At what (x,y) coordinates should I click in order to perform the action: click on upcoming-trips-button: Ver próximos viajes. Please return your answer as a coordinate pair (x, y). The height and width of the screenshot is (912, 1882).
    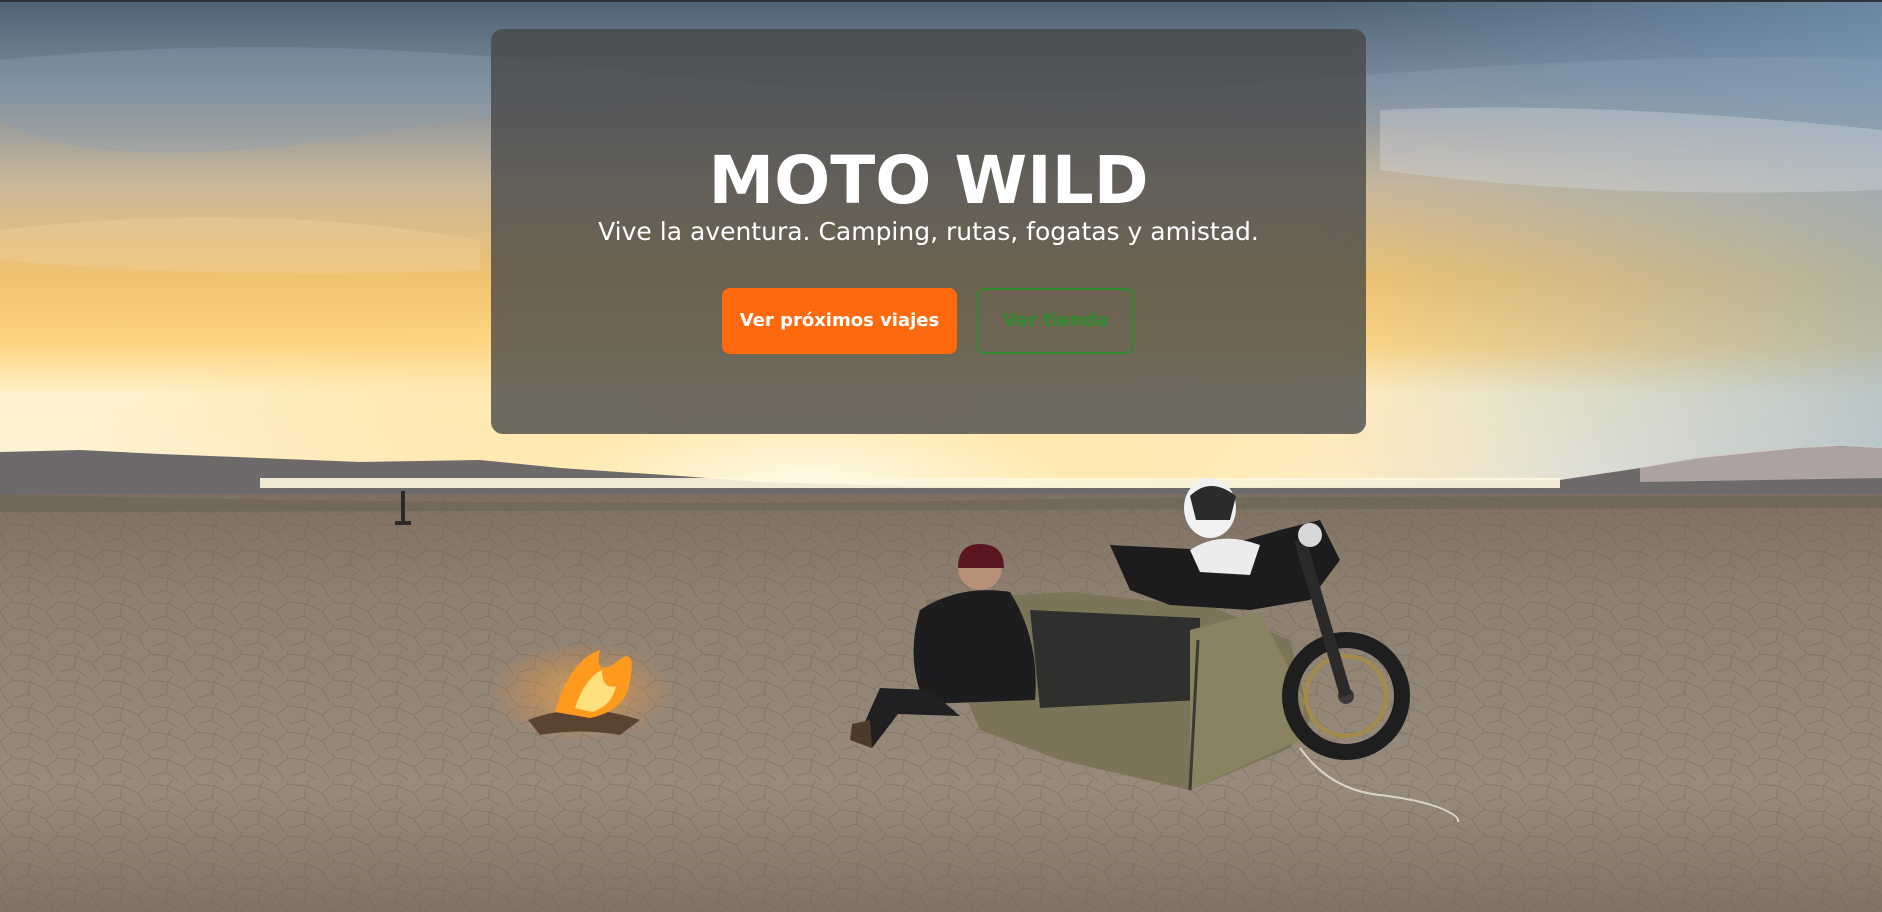
    Looking at the image, I should click on (839, 321).